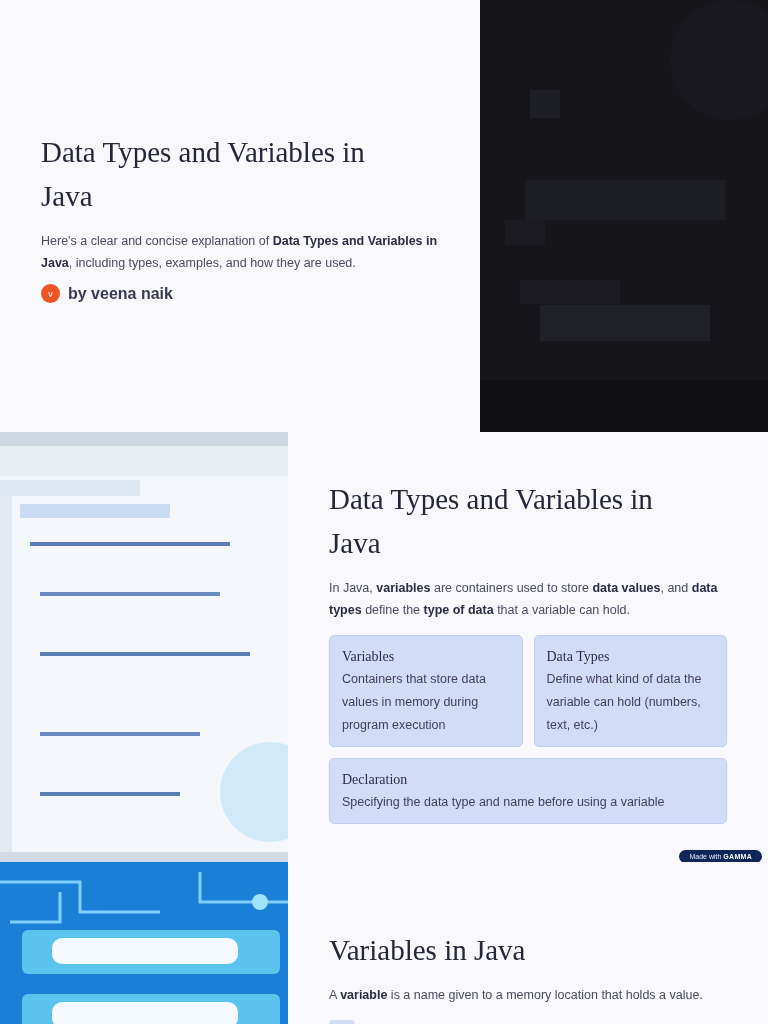 This screenshot has height=1024, width=768. Describe the element at coordinates (523, 599) in the screenshot. I see `intro-text: In Java, variables are containers used to store data values, and data types define the type of data that a variable can hold.` at that location.